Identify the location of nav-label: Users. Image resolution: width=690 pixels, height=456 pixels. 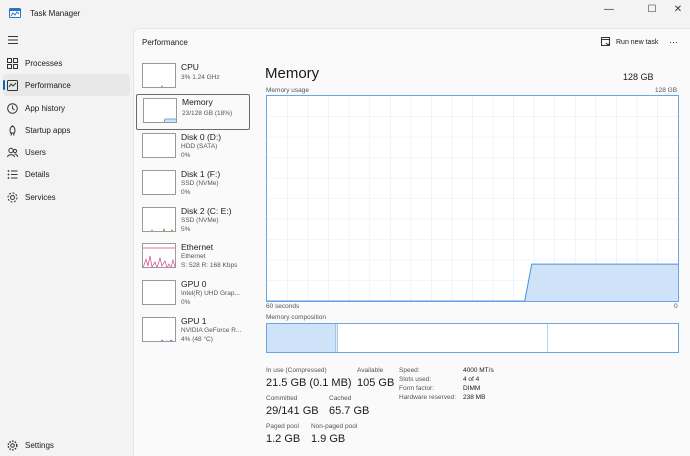
(35, 152).